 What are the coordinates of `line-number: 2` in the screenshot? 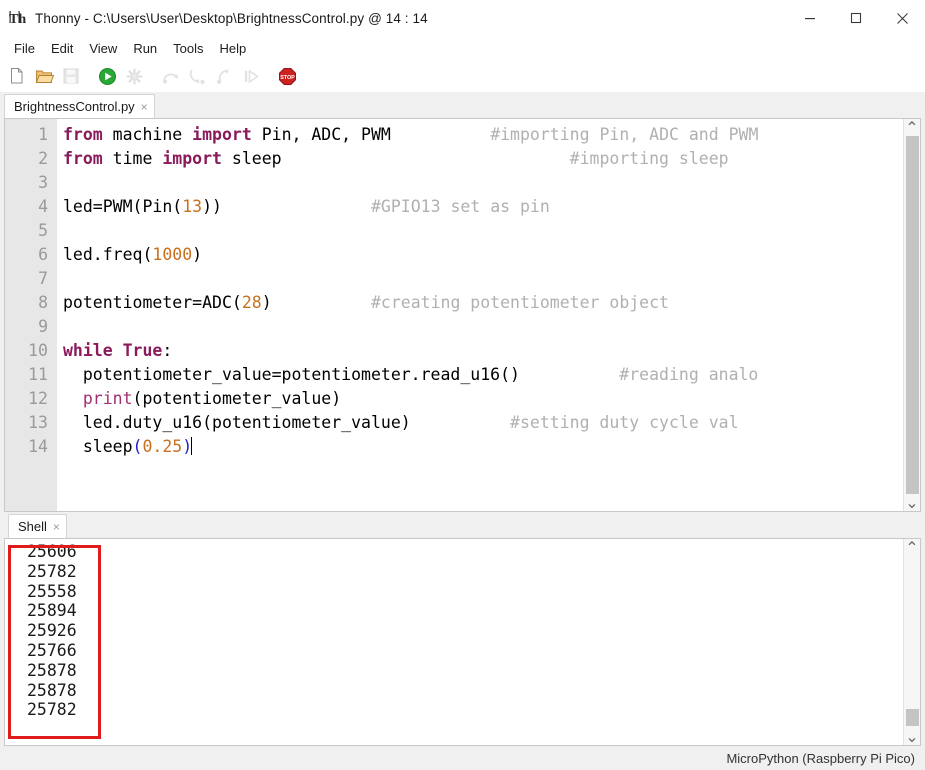 It's located at (43, 158).